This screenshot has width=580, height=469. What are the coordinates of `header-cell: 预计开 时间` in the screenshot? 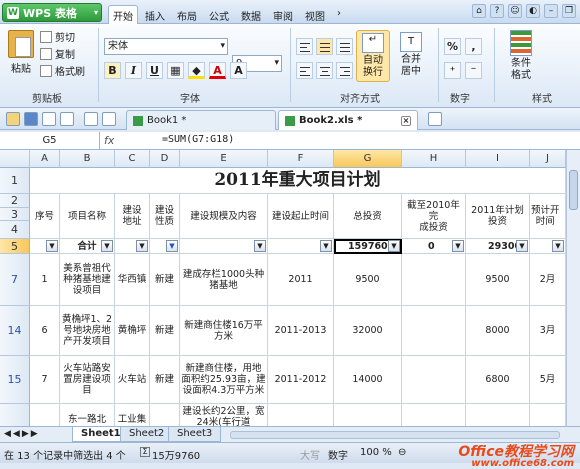 It's located at (548, 216).